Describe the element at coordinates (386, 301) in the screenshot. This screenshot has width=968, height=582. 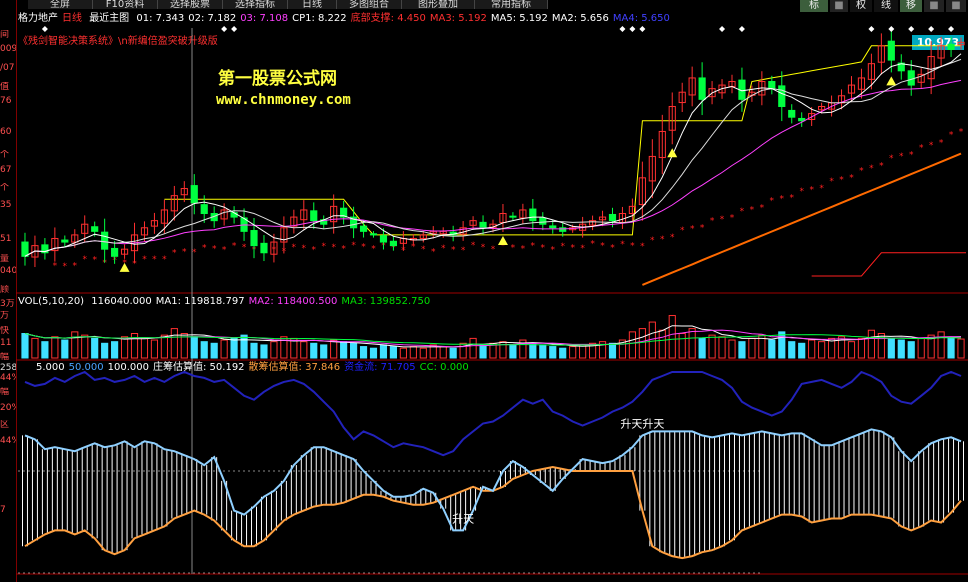
I see `header-value: MA3: 139852.750` at that location.